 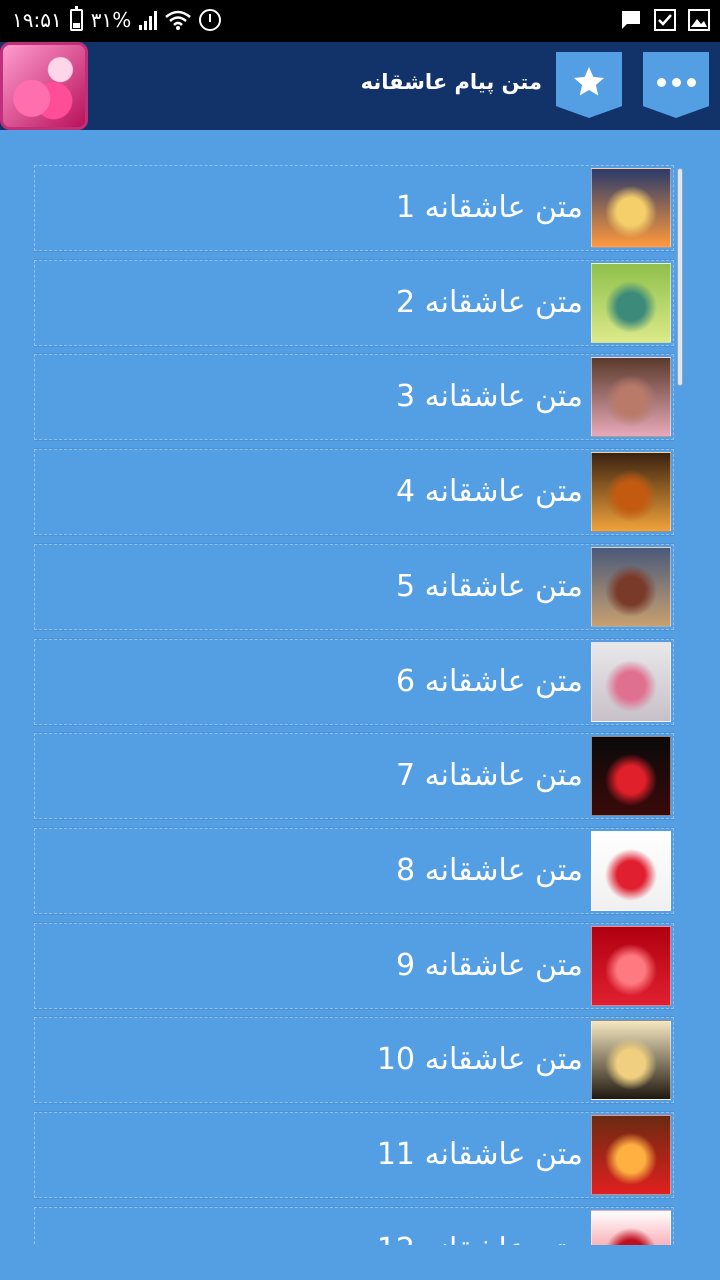 What do you see at coordinates (631, 20) in the screenshot?
I see `message-icon` at bounding box center [631, 20].